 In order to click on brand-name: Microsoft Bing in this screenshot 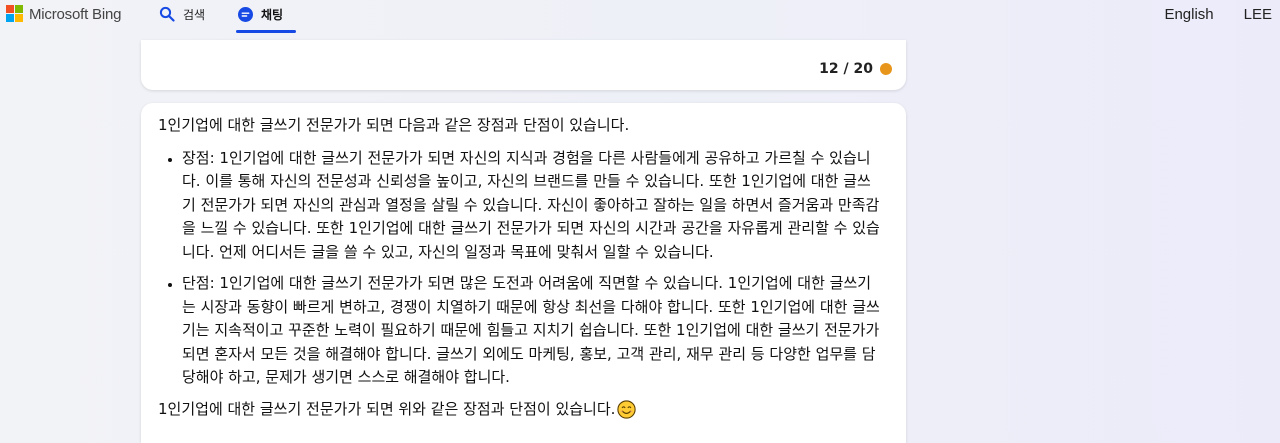, I will do `click(75, 14)`.